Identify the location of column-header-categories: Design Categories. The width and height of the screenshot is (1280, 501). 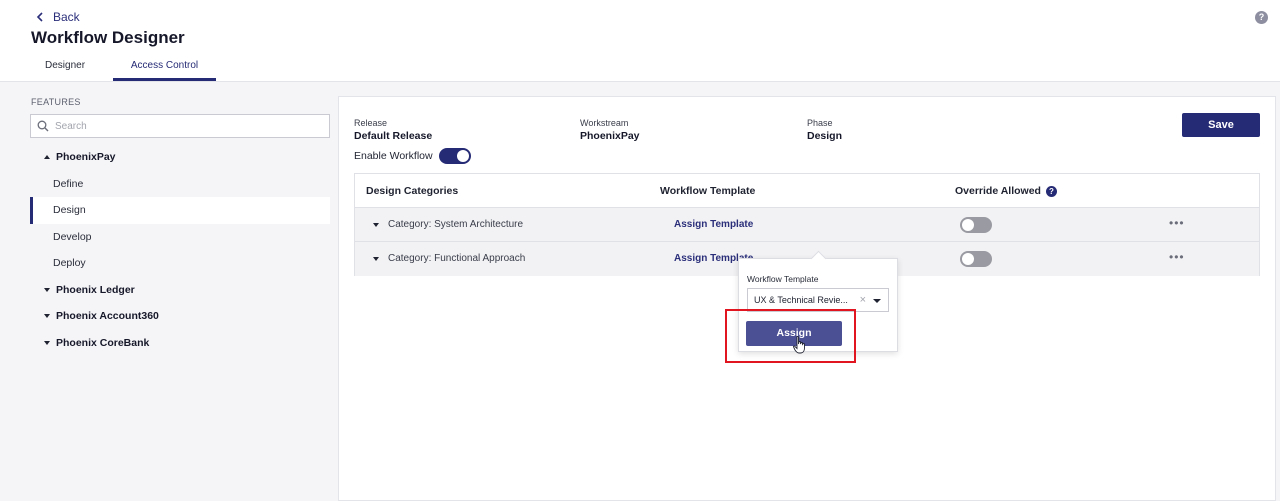
(412, 191).